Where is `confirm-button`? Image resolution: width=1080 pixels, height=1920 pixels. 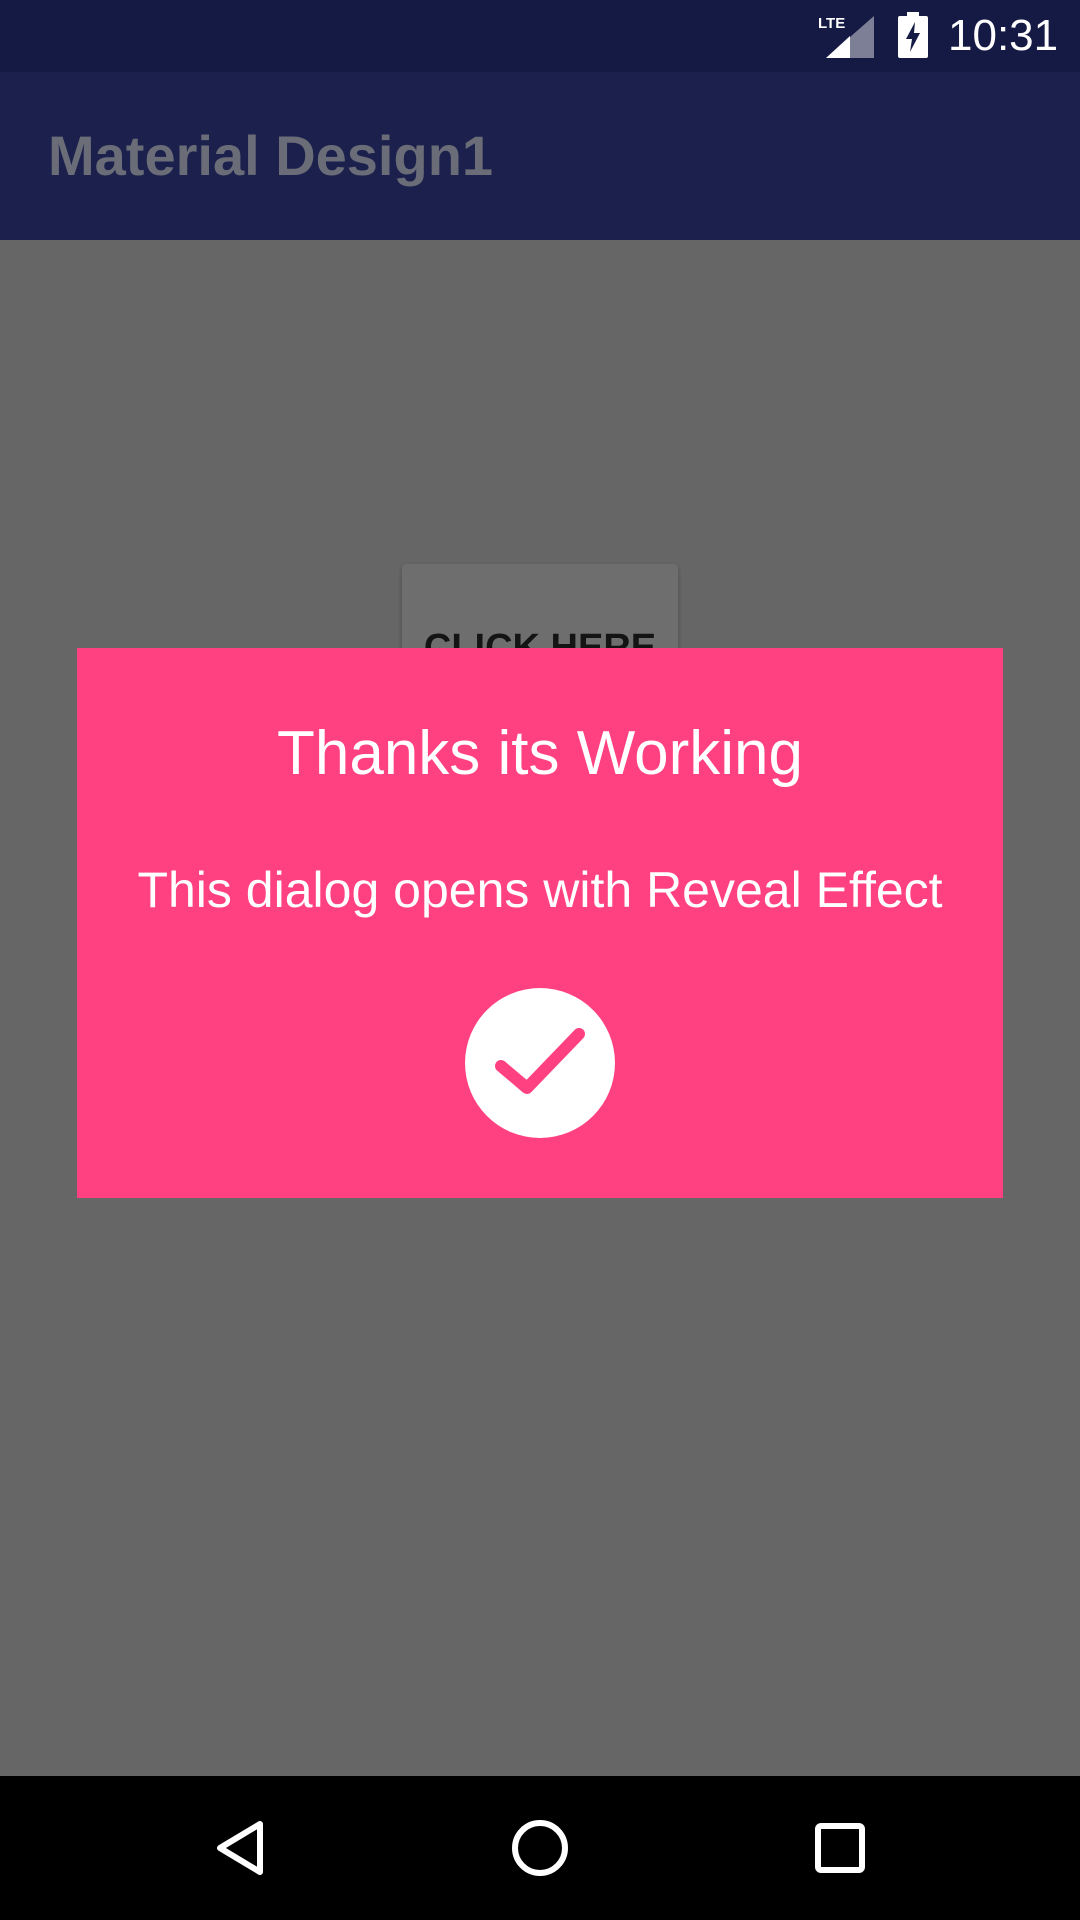 confirm-button is located at coordinates (540, 1063).